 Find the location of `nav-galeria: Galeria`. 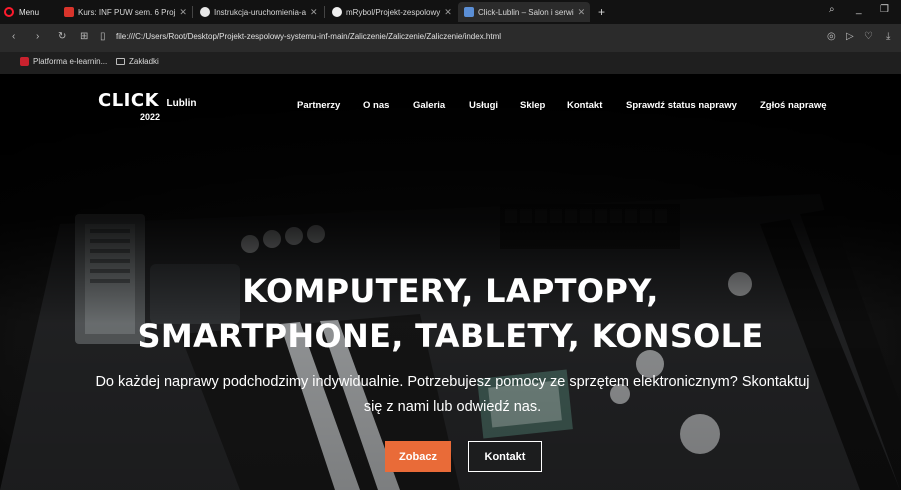

nav-galeria: Galeria is located at coordinates (429, 105).